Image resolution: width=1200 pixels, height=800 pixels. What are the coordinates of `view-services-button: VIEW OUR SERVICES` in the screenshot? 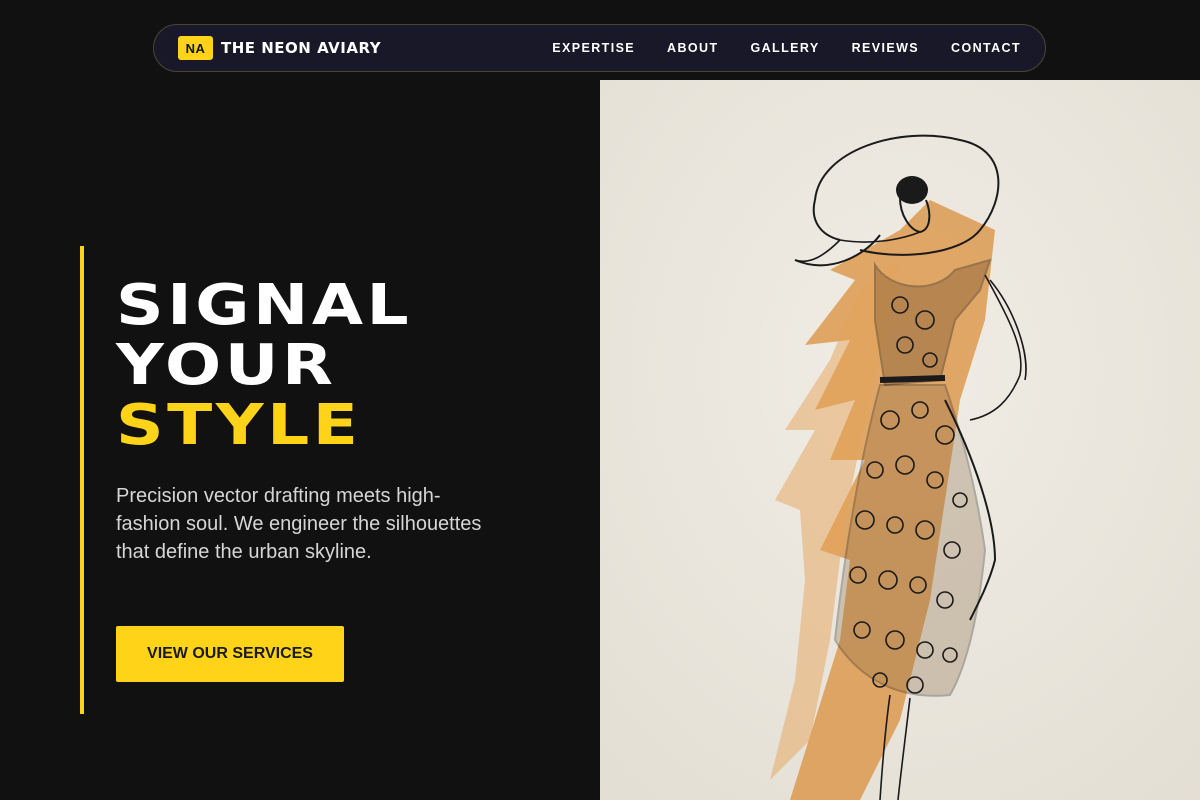 It's located at (230, 654).